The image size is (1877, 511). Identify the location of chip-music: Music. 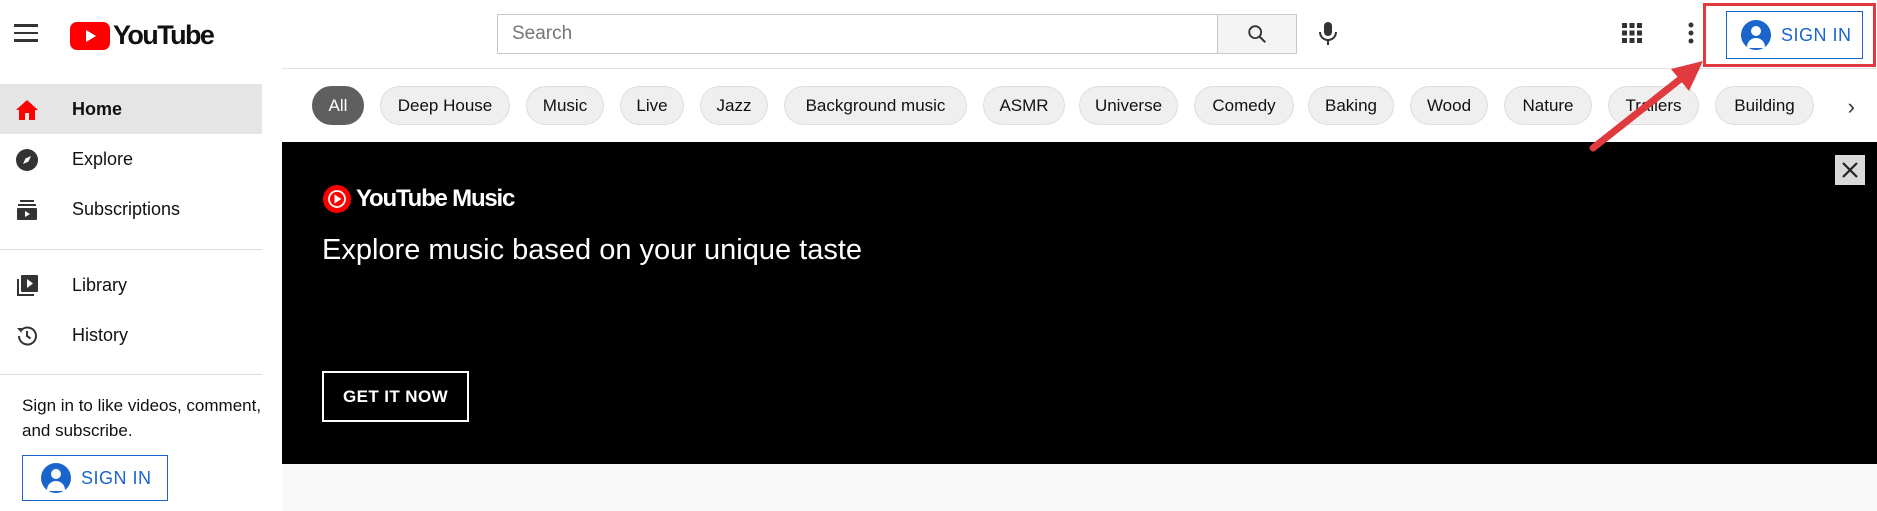
(565, 105).